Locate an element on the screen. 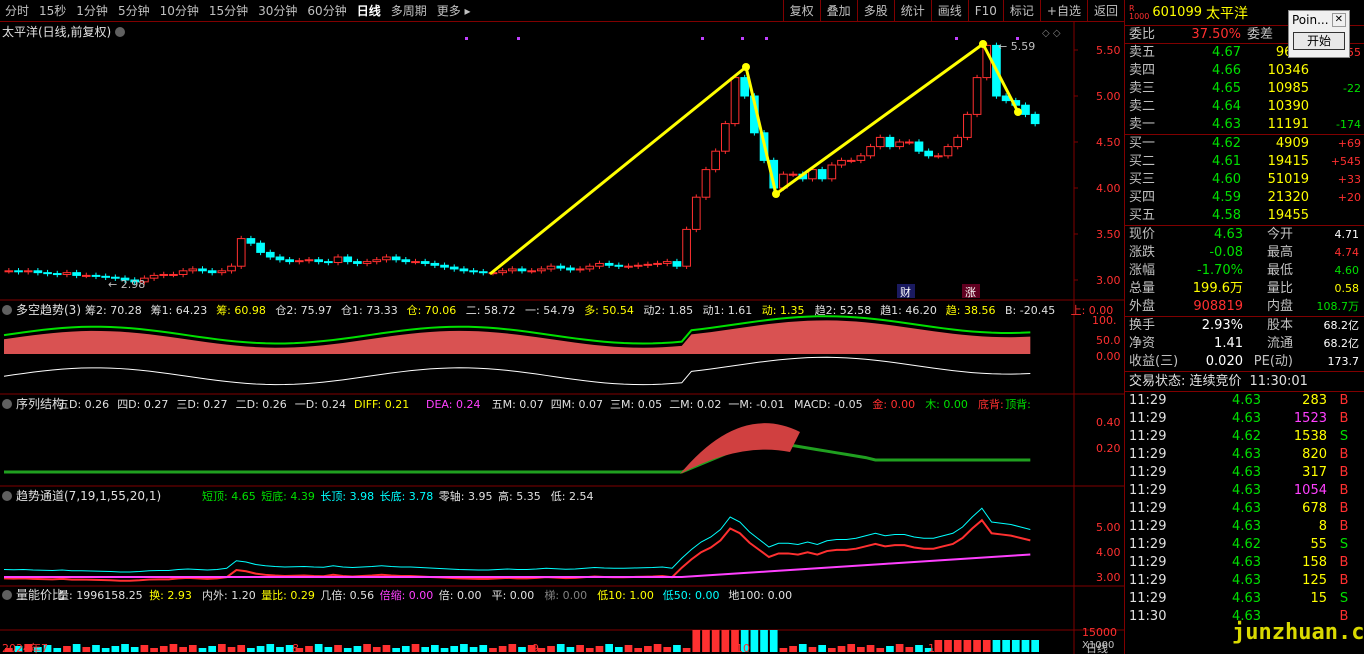  toolbar-button-3: 统计 is located at coordinates (912, 11).